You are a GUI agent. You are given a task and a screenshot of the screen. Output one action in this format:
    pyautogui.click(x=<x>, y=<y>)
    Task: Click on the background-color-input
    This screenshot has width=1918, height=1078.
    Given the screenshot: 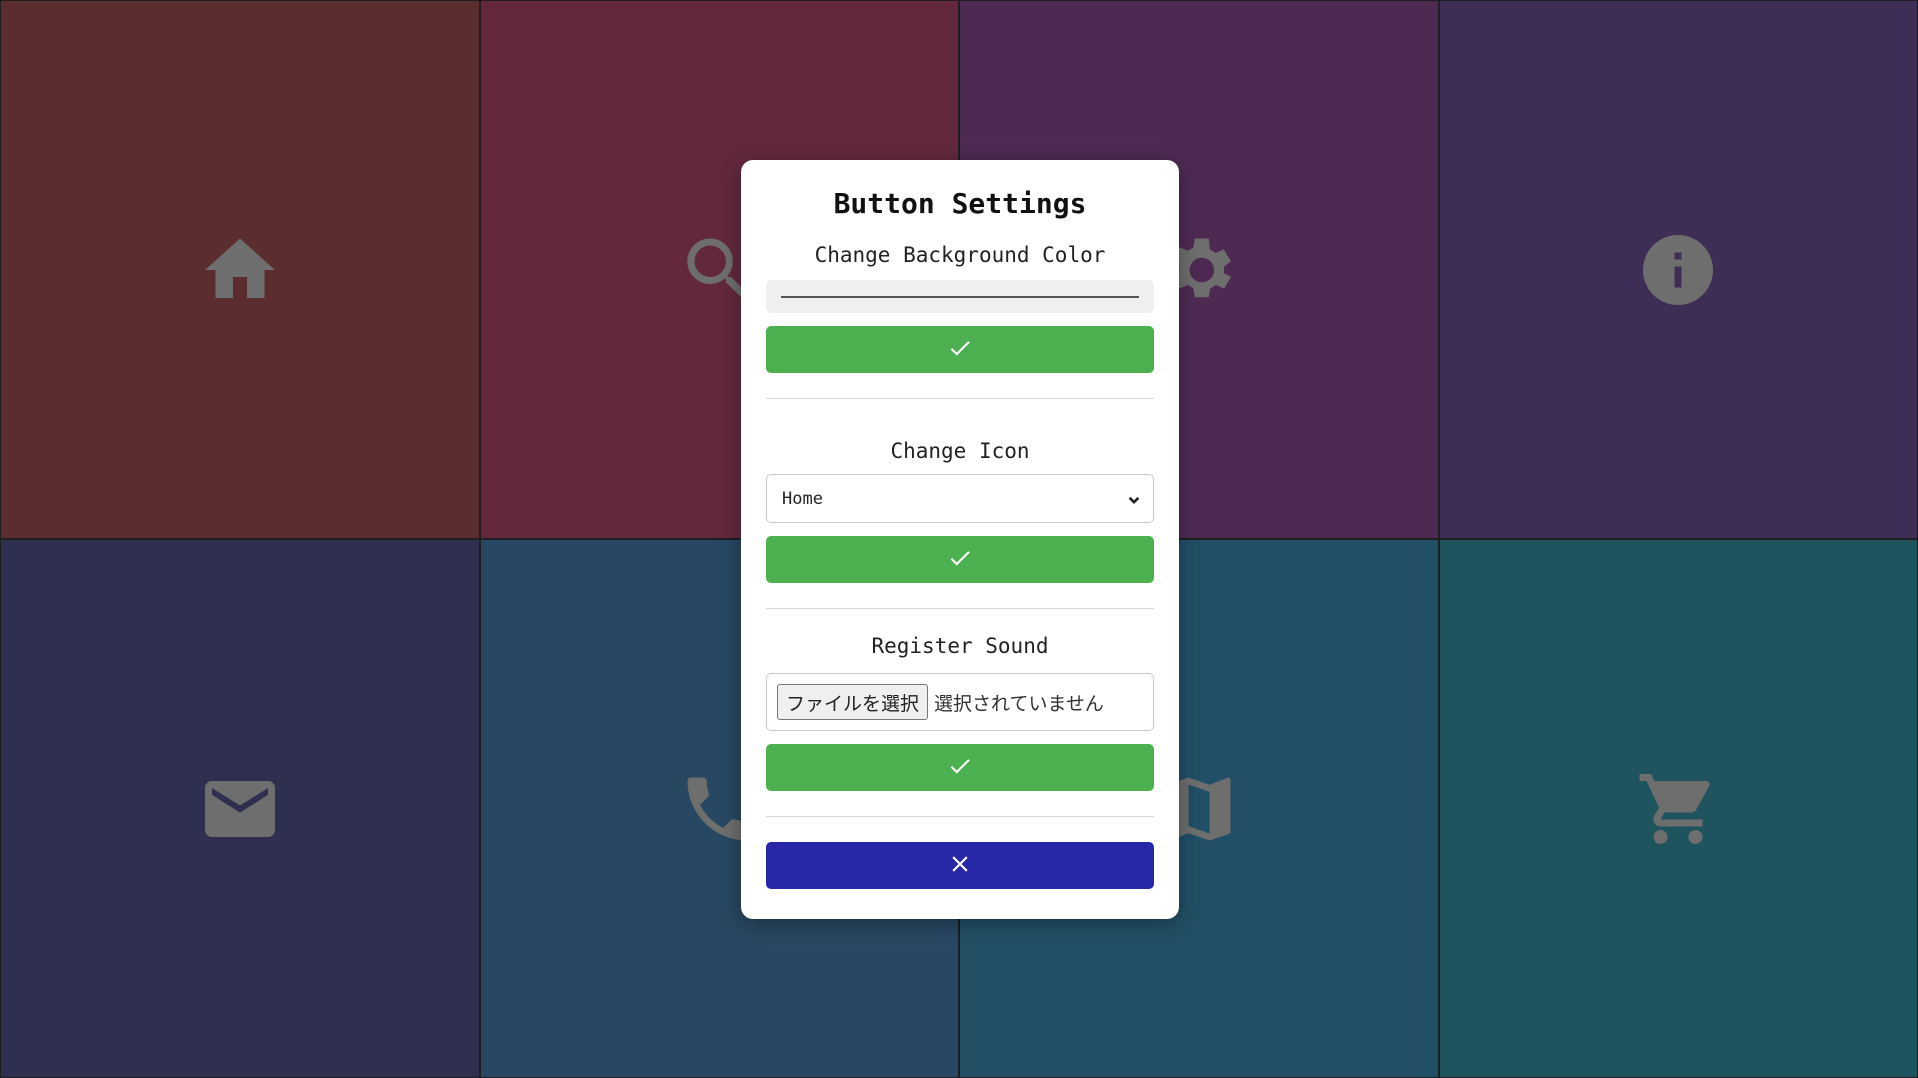 What is the action you would take?
    pyautogui.click(x=960, y=296)
    